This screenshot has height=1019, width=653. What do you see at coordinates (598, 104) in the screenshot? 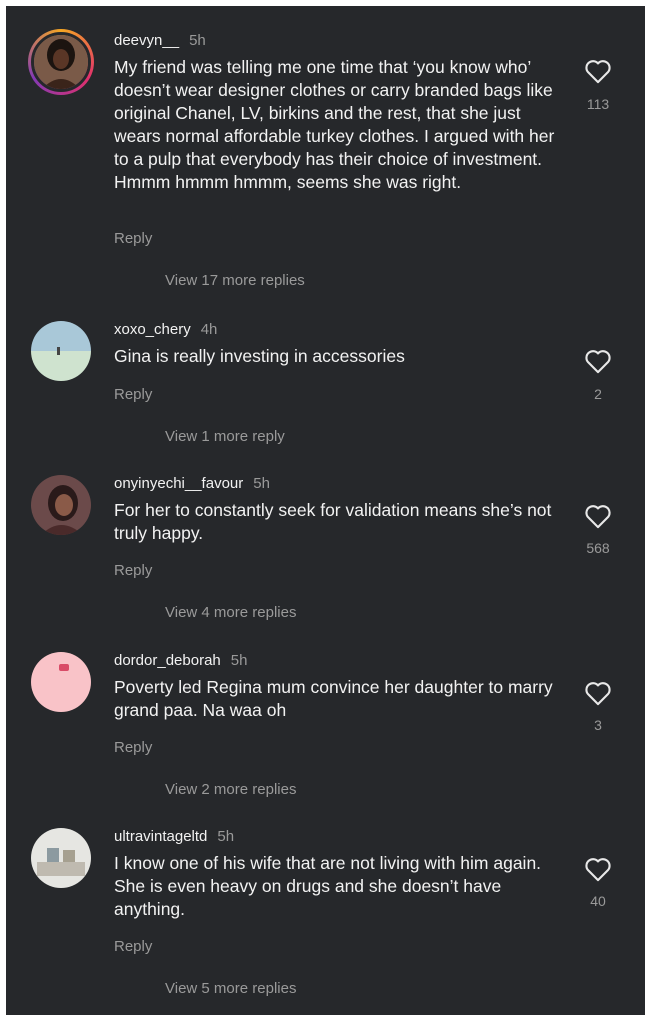
I see `like-count: 113` at bounding box center [598, 104].